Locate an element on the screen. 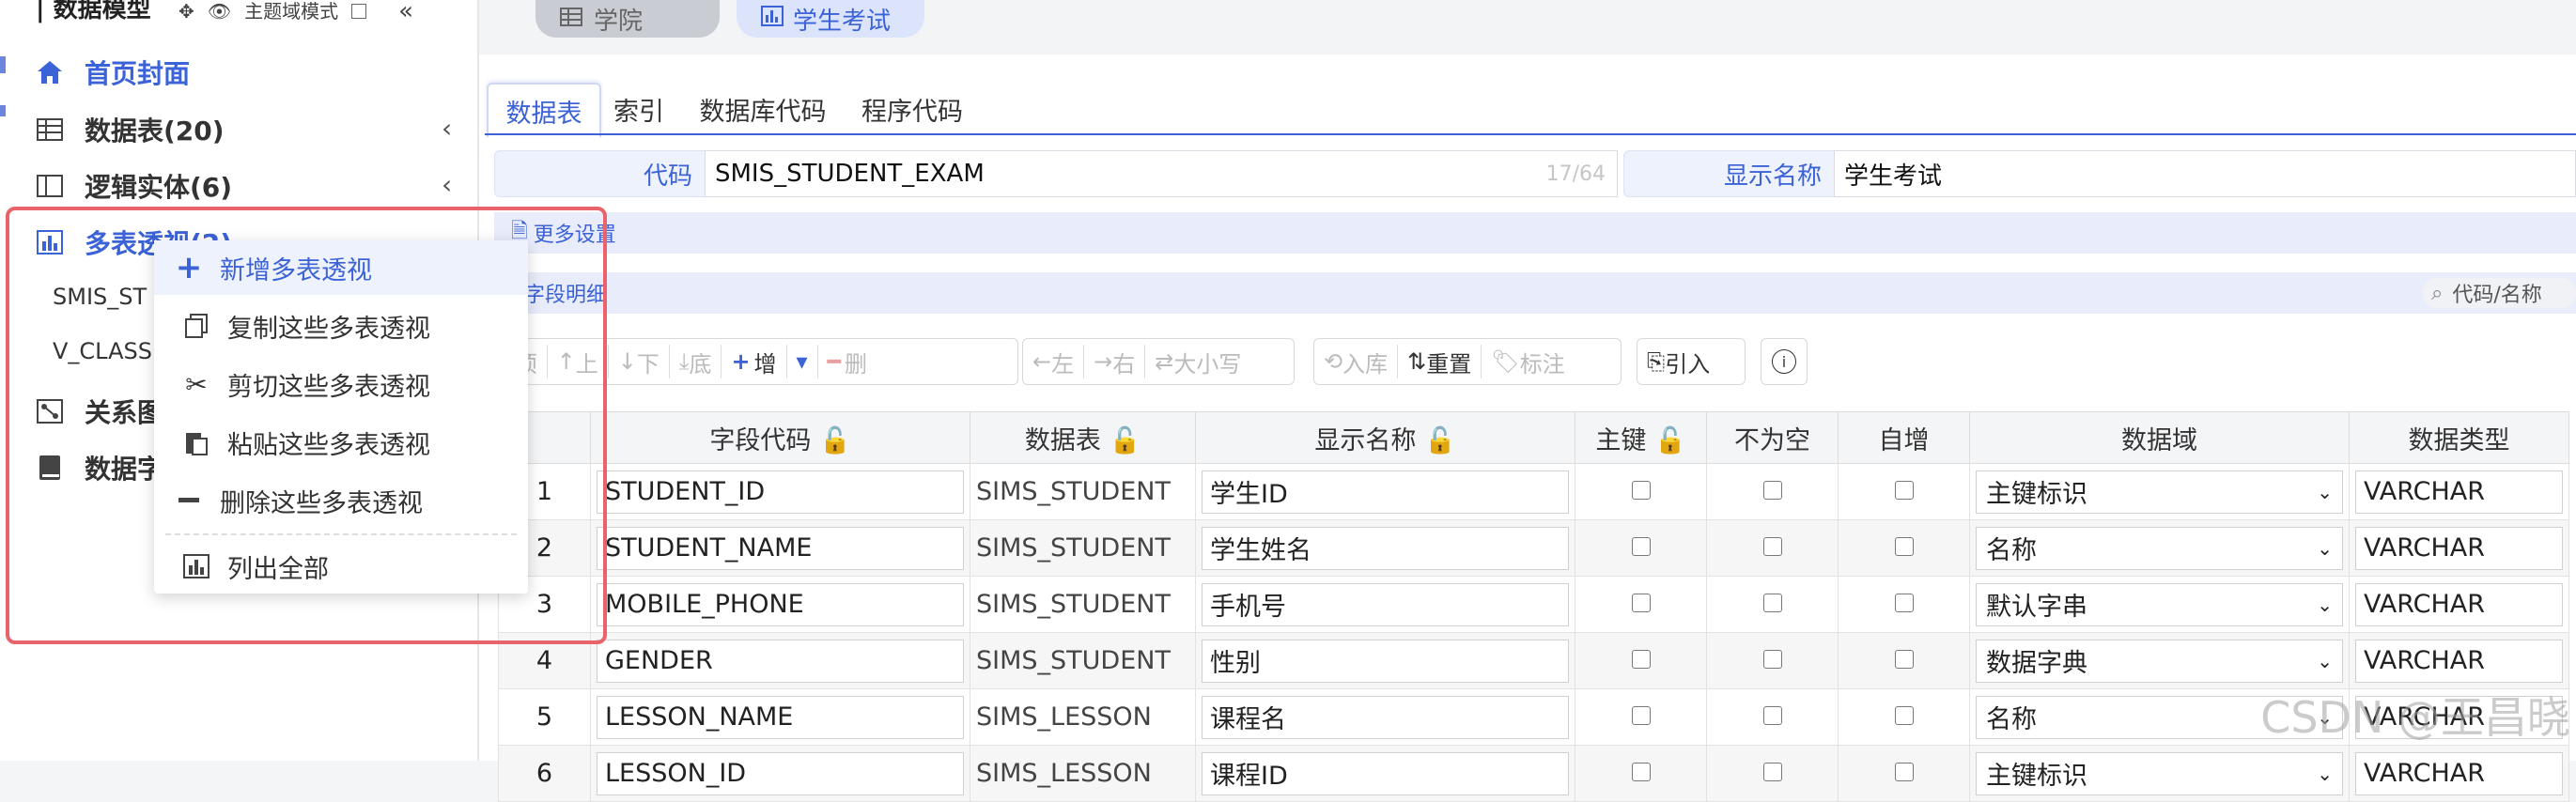 This screenshot has height=802, width=2576. field-code-cell: MOBILE_PHONE is located at coordinates (780, 604).